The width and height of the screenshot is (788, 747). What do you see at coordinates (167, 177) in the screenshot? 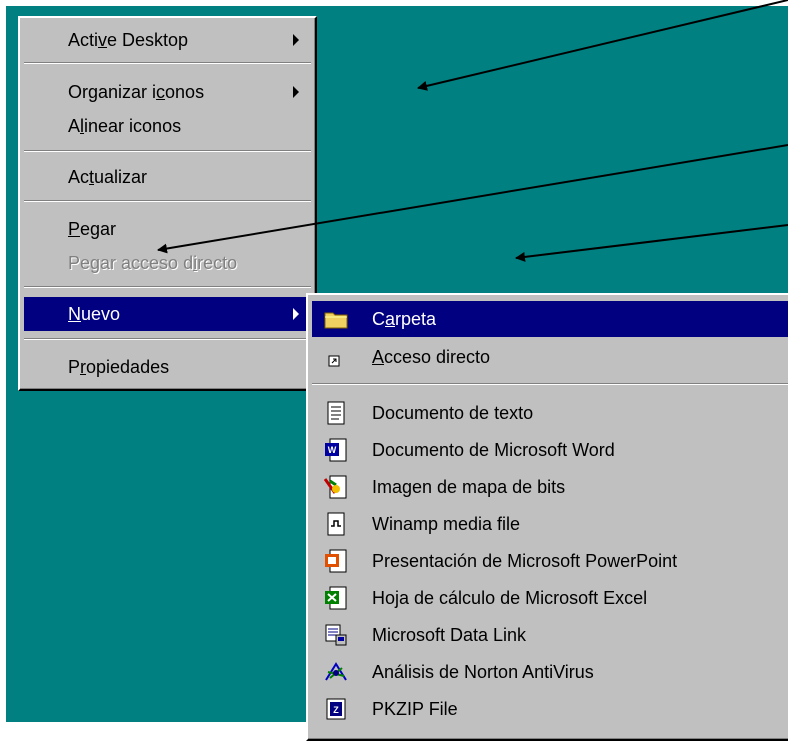
I see `menu-item-actualizar: Actualizar` at bounding box center [167, 177].